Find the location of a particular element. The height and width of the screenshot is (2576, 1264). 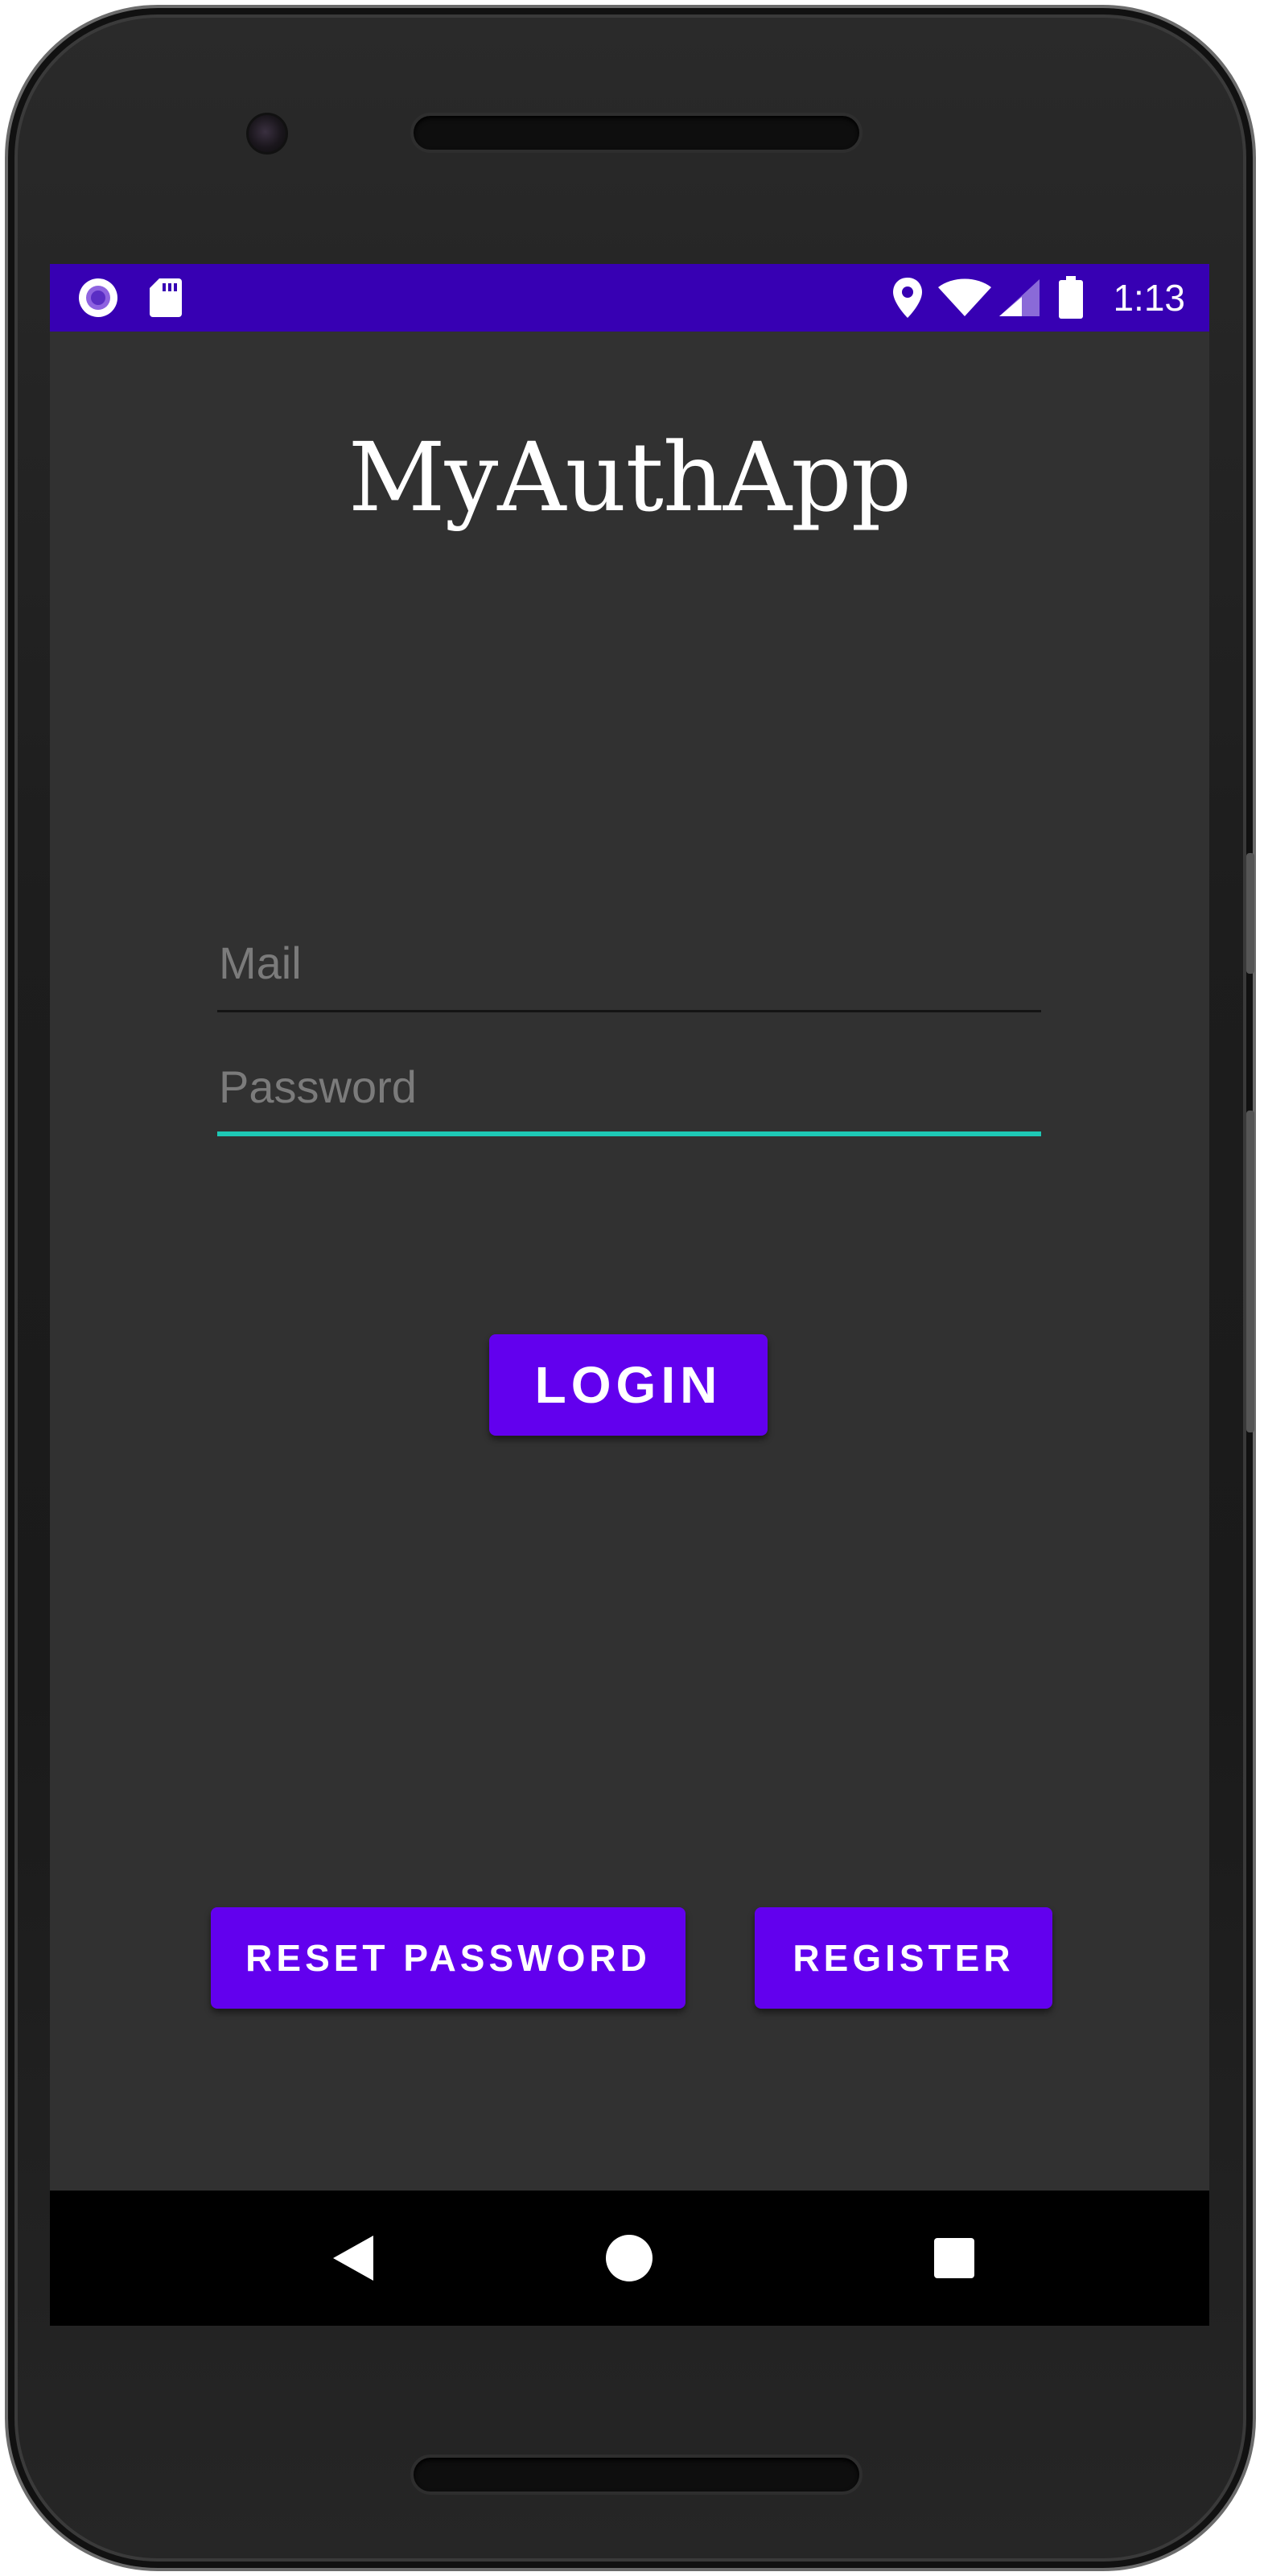

status-time: 1:13 is located at coordinates (1149, 298).